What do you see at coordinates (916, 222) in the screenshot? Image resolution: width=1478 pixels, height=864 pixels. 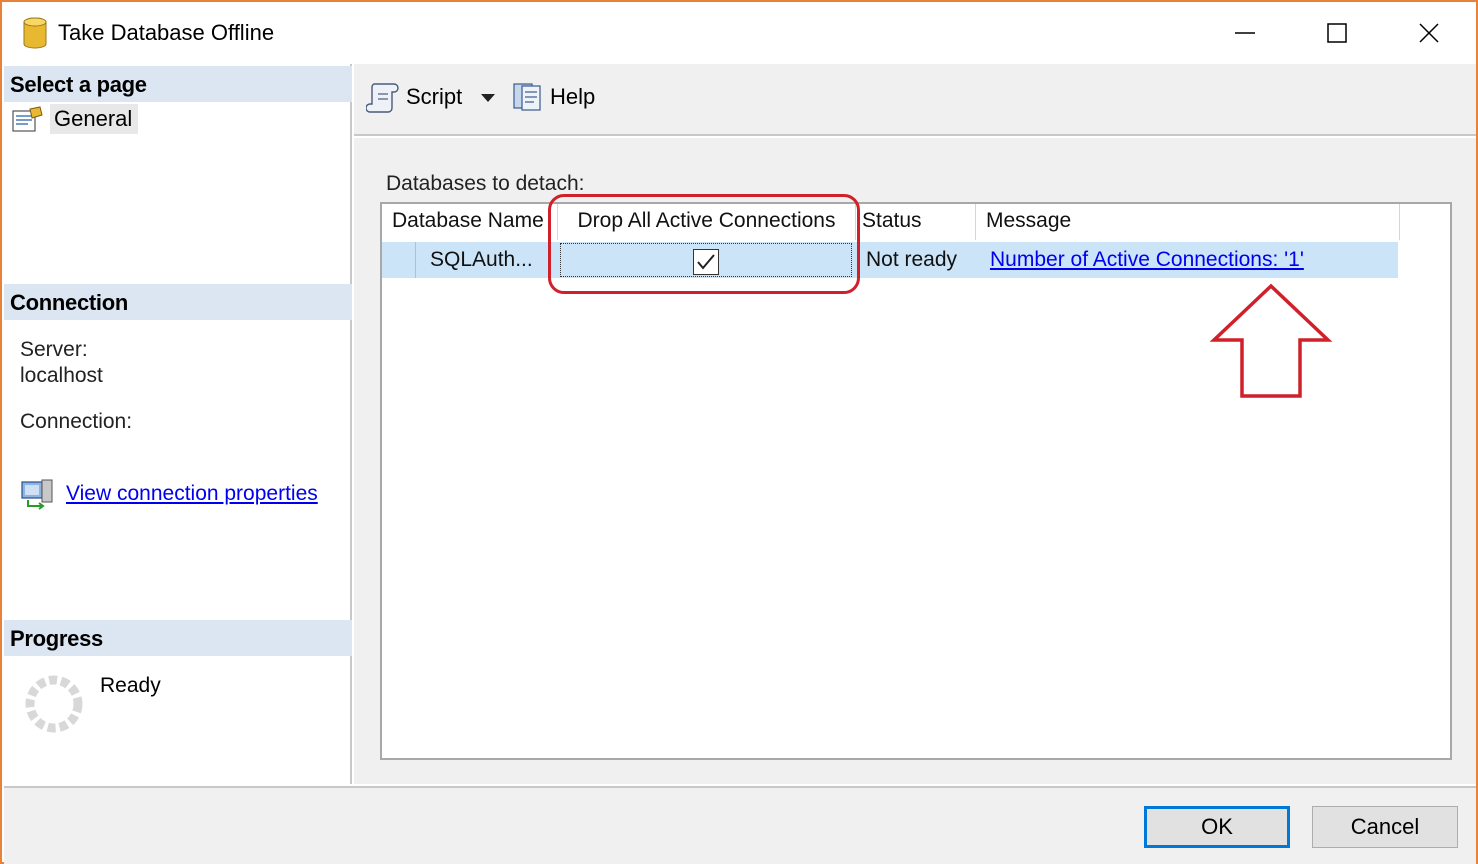 I see `column-header-status: Status` at bounding box center [916, 222].